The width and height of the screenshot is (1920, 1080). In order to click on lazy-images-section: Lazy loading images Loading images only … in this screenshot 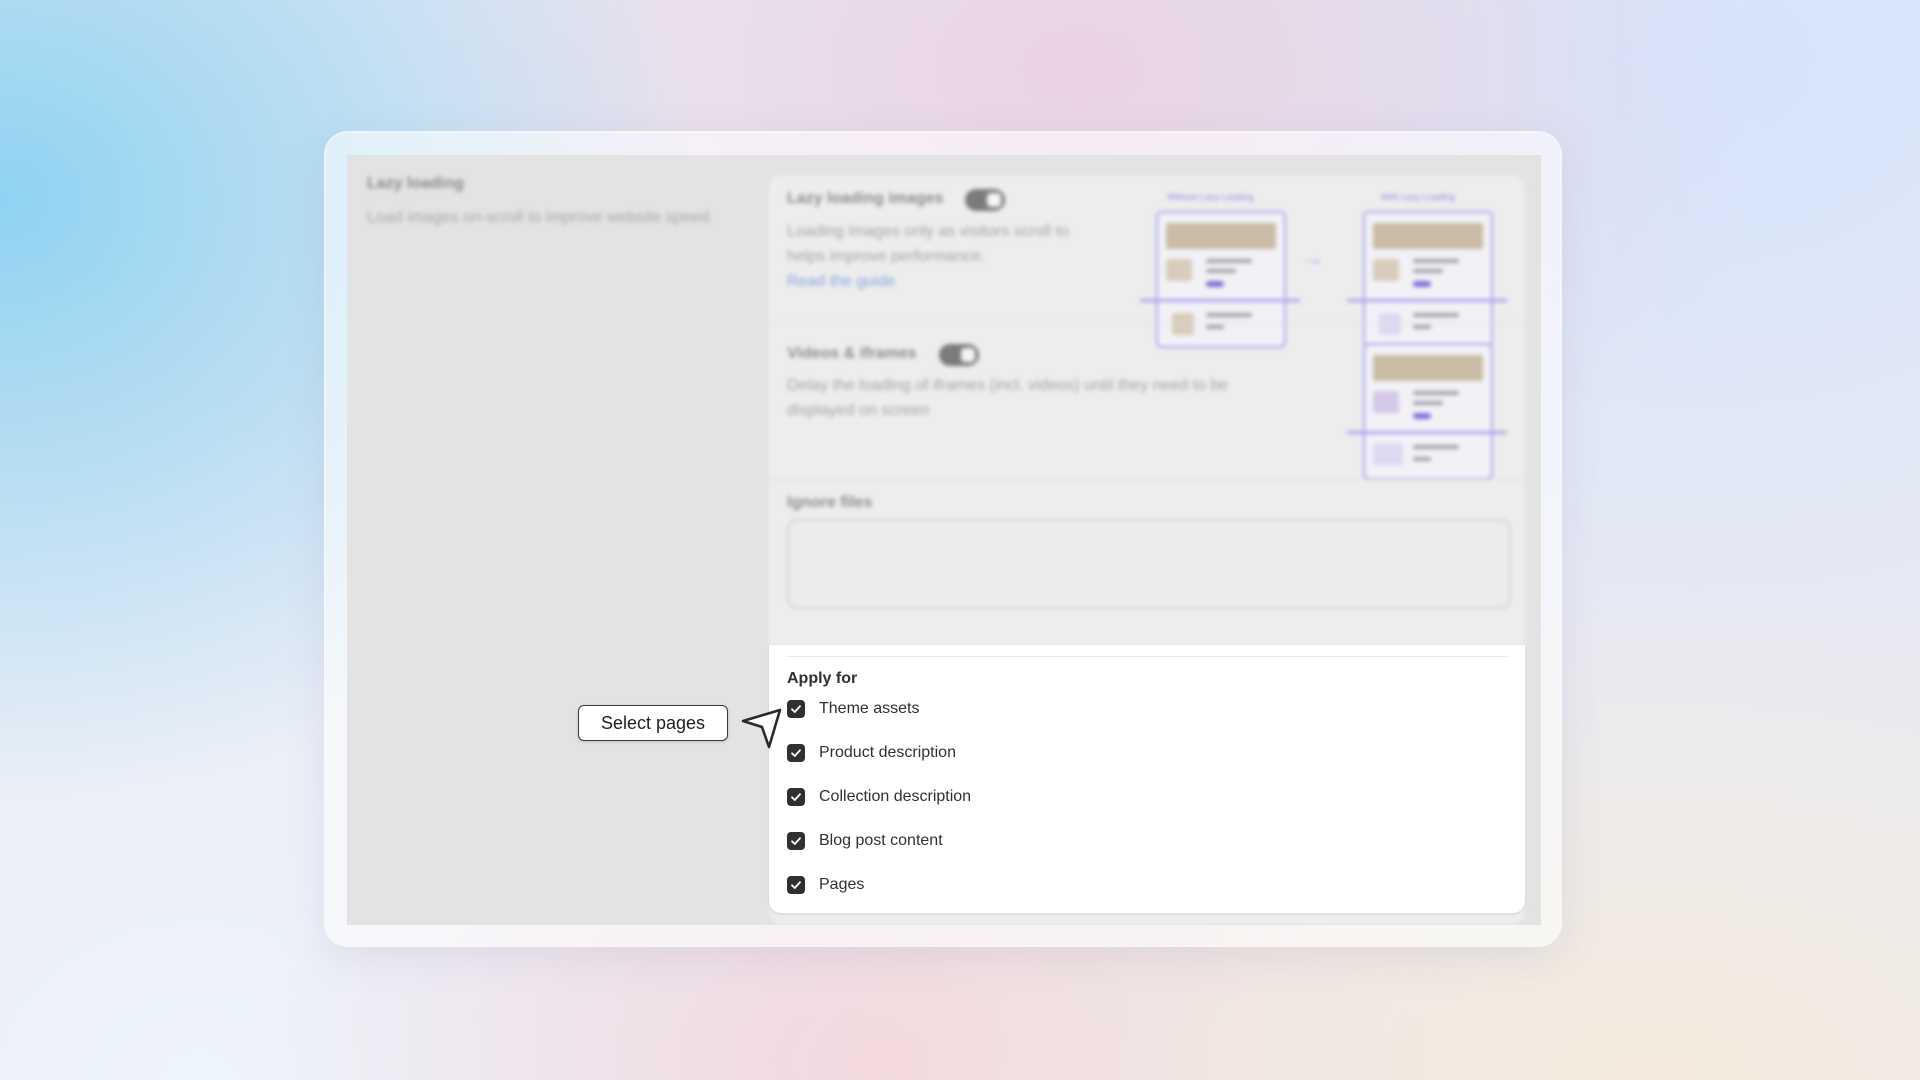, I will do `click(1147, 261)`.